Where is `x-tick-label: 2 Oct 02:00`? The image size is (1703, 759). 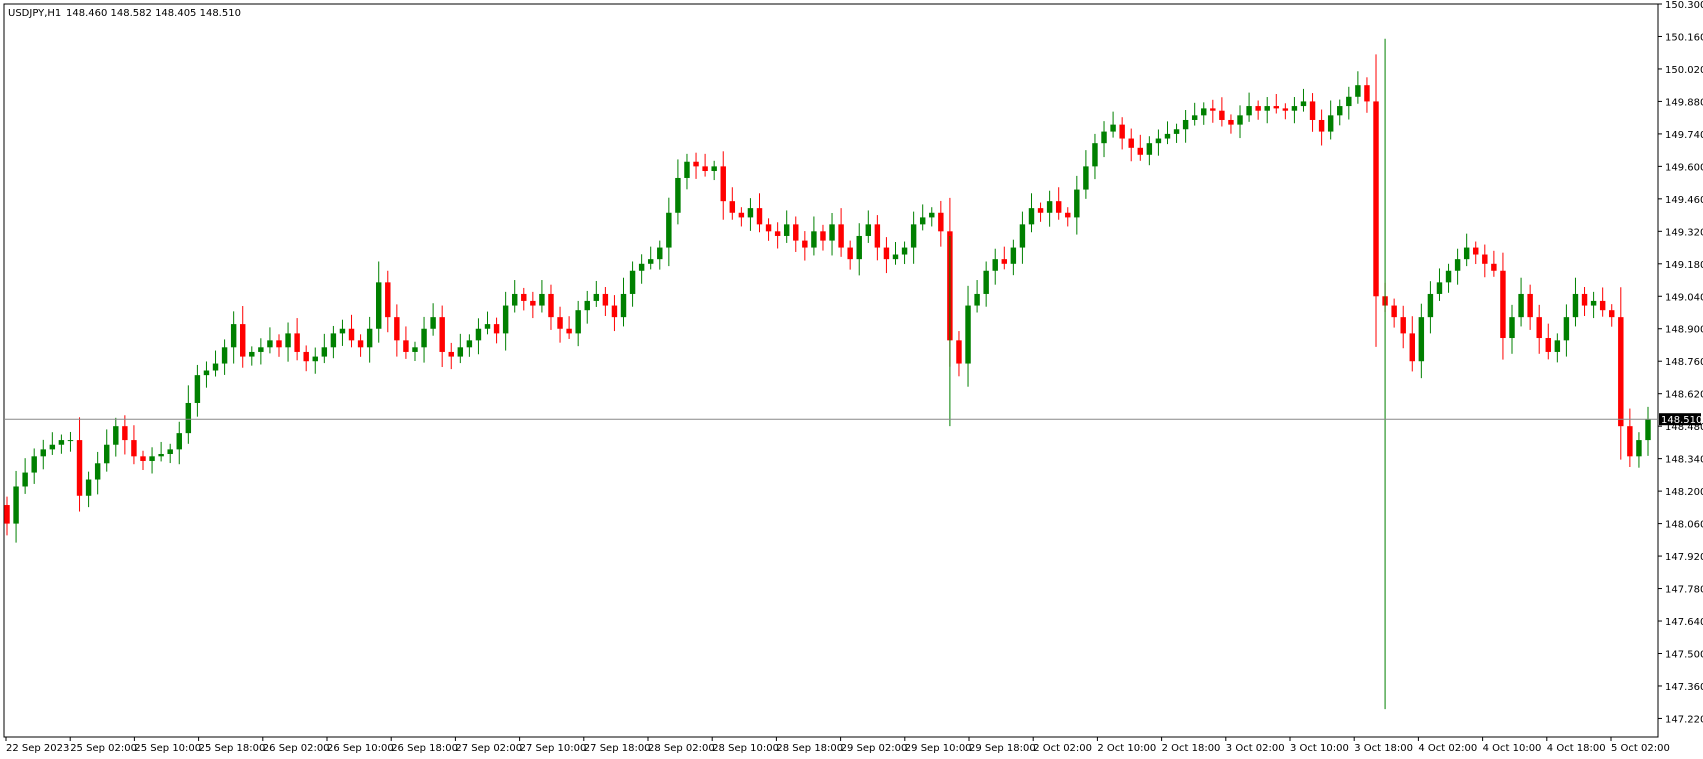
x-tick-label: 2 Oct 02:00 is located at coordinates (1062, 748).